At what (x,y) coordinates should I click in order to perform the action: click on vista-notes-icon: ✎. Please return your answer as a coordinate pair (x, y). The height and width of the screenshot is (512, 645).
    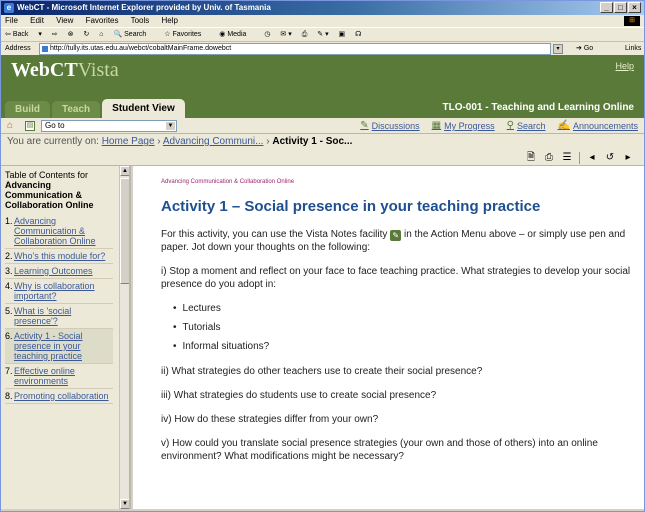
    Looking at the image, I should click on (396, 235).